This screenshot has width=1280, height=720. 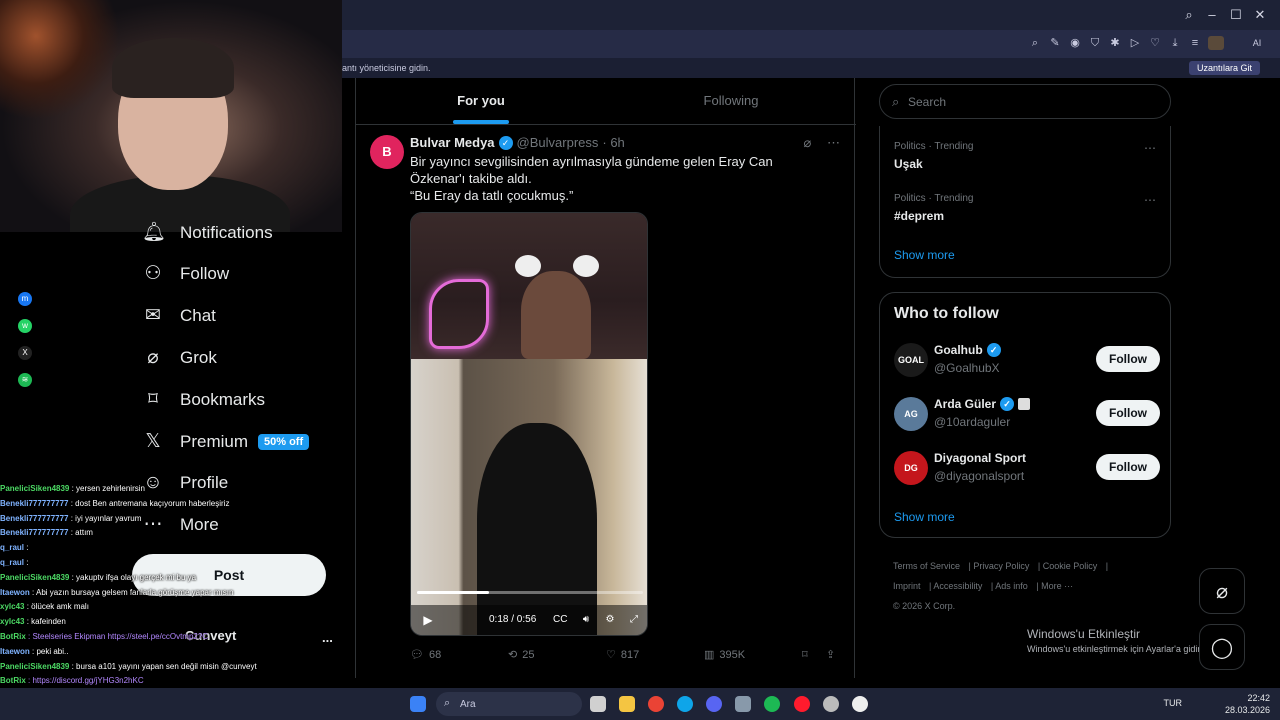 I want to click on file-explorer-icon, so click(x=627, y=704).